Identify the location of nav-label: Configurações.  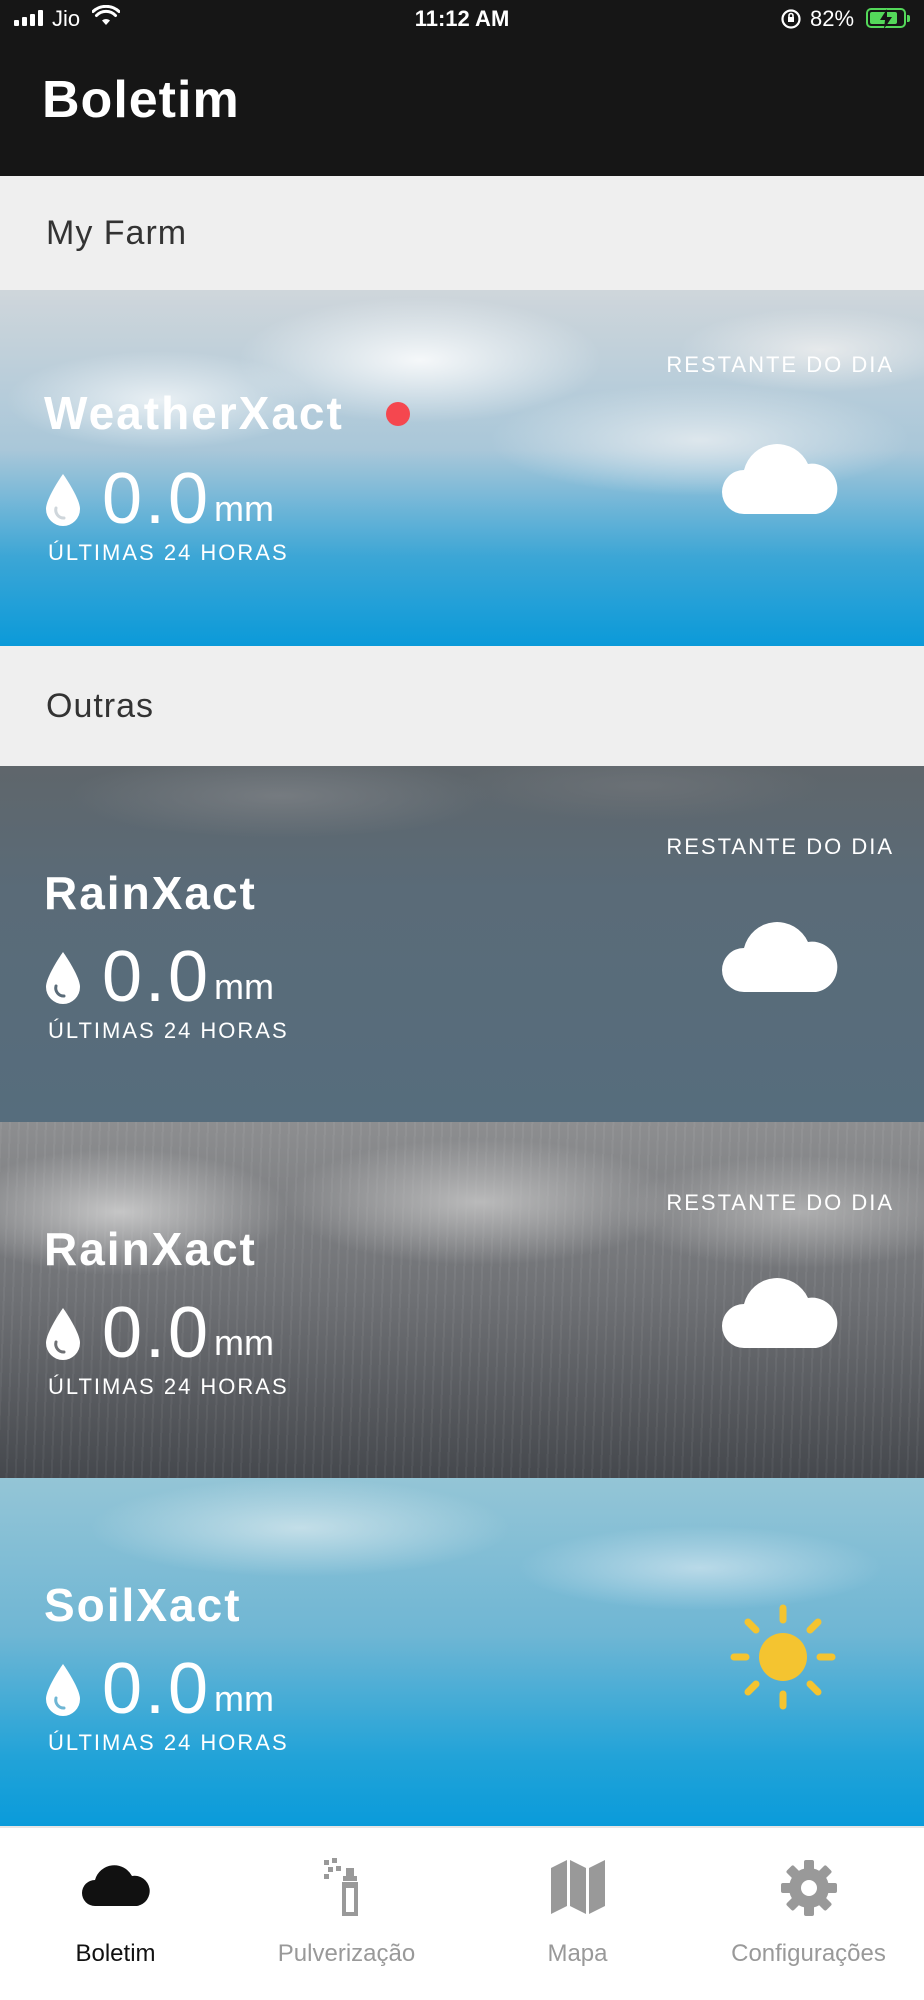
(808, 1953).